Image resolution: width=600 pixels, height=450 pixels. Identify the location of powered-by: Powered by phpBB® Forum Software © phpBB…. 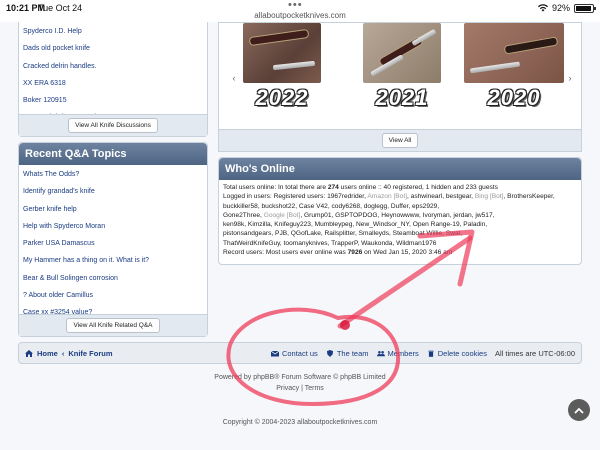
(300, 377).